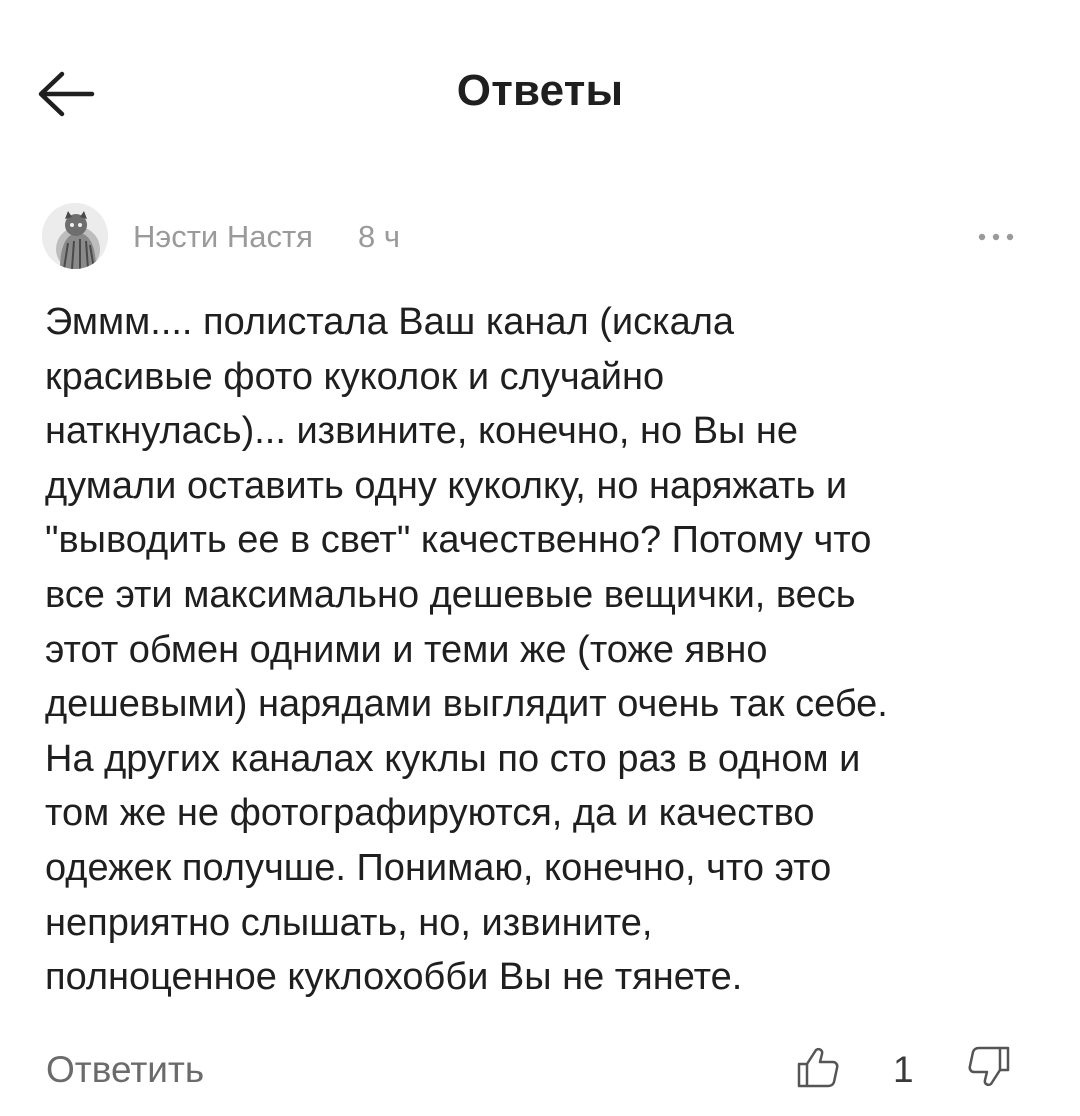 This screenshot has width=1080, height=1116. What do you see at coordinates (540, 1073) in the screenshot?
I see `comment-actions: Ответить 1` at bounding box center [540, 1073].